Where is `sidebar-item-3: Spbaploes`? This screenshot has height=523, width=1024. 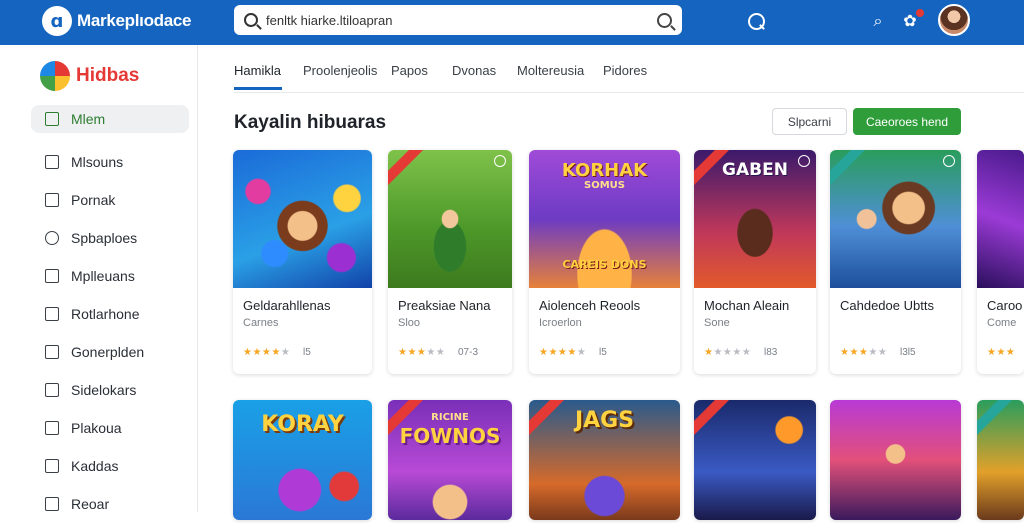 sidebar-item-3: Spbaploes is located at coordinates (110, 238).